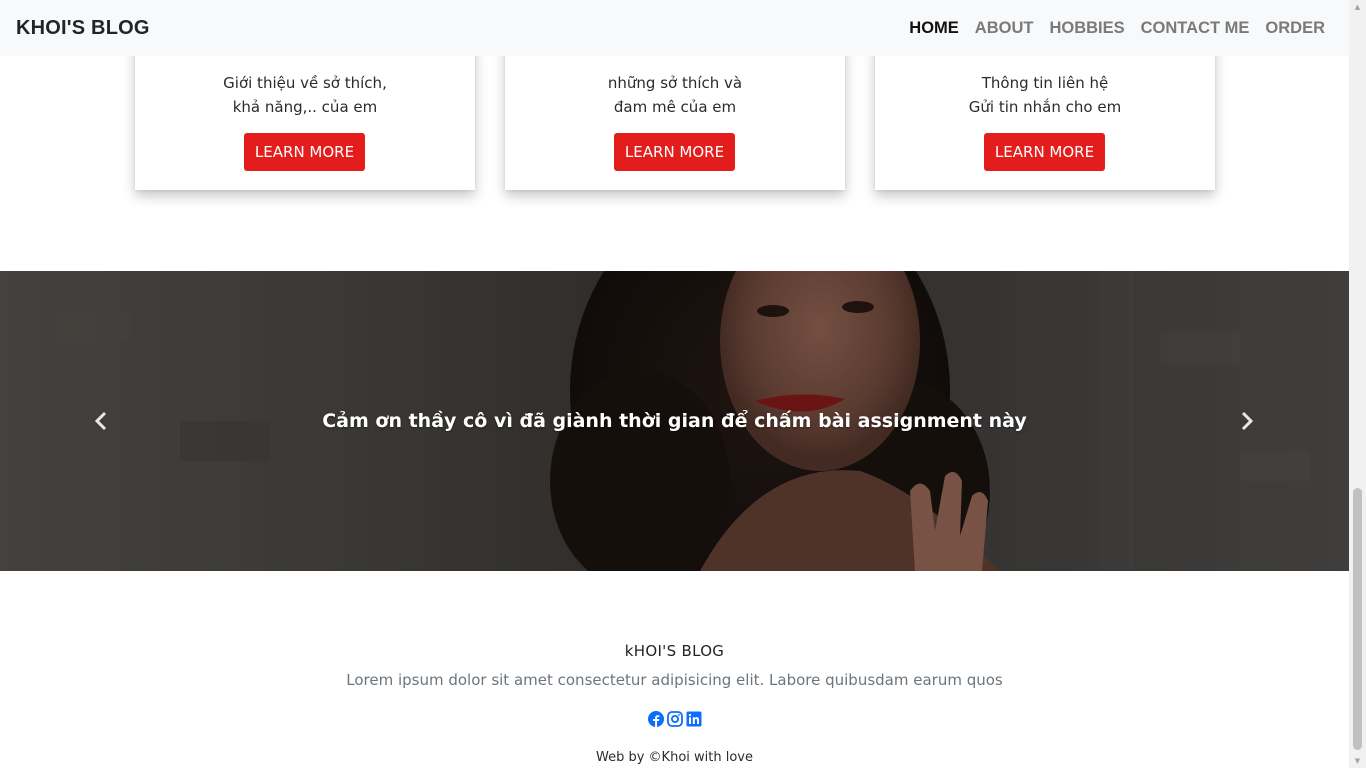 The height and width of the screenshot is (768, 1366). What do you see at coordinates (655, 719) in the screenshot?
I see `facebook-icon` at bounding box center [655, 719].